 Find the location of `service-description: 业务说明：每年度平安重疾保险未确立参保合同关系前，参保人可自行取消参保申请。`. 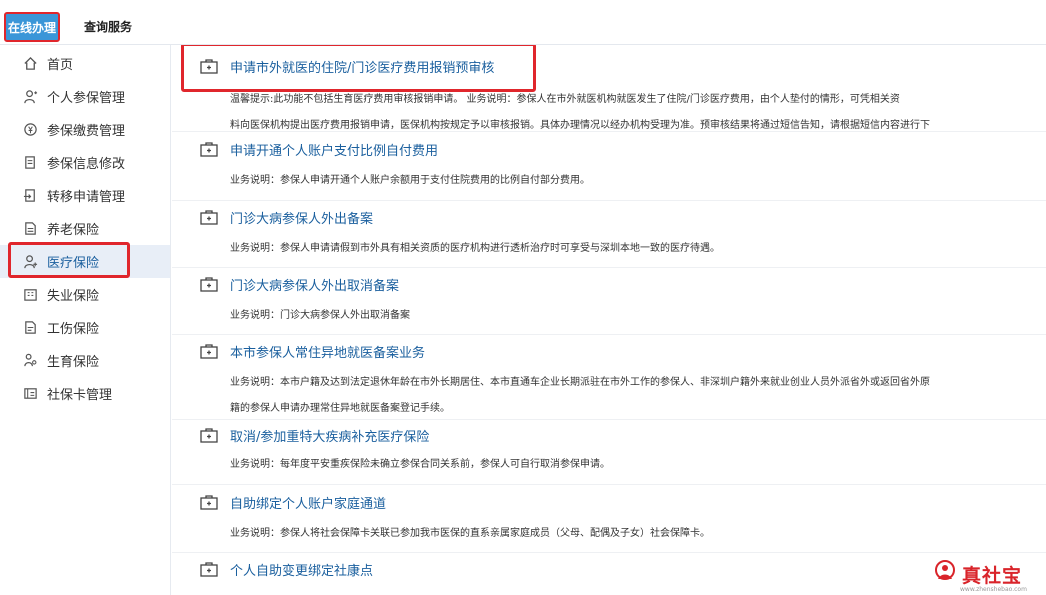

service-description: 业务说明：每年度平安重疾保险未确立参保合同关系前，参保人可自行取消参保申请。 is located at coordinates (420, 464).